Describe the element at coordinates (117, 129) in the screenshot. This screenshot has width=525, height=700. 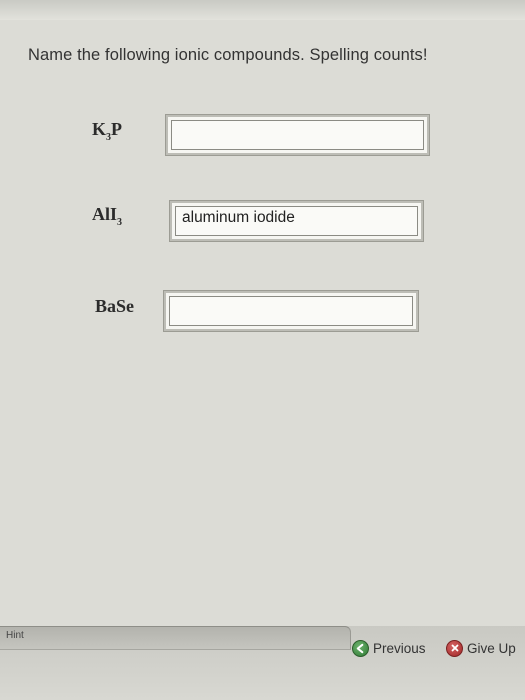
I see `formula-tail: P` at that location.